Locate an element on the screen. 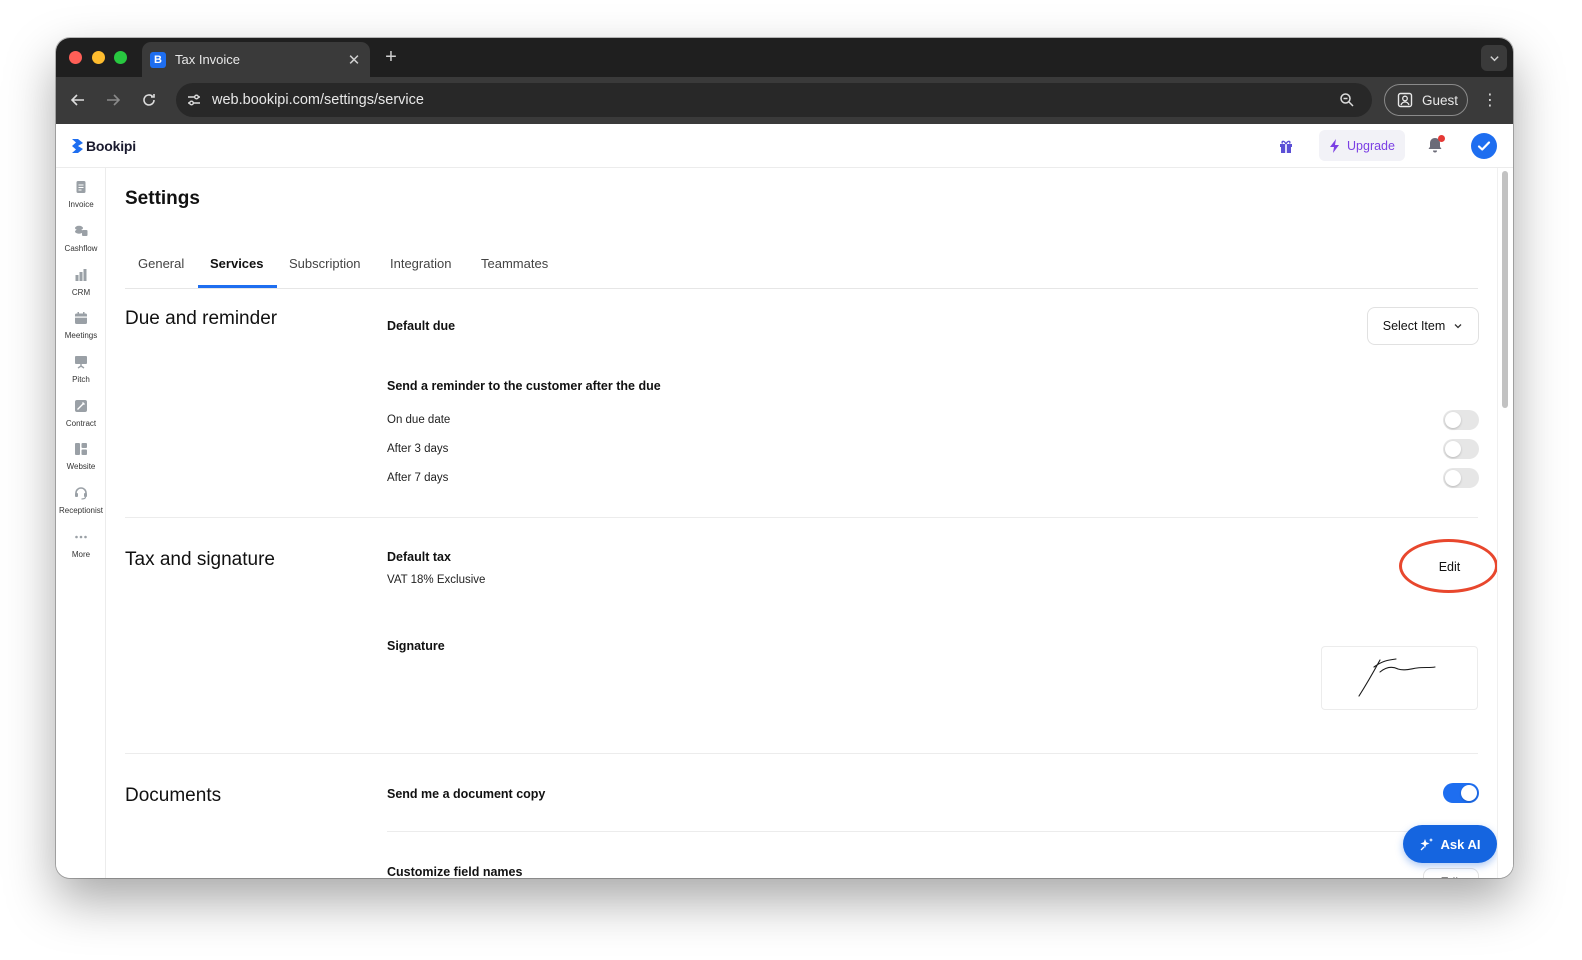 Image resolution: width=1582 pixels, height=960 pixels. sidebar-item-label: Cashflow is located at coordinates (81, 248).